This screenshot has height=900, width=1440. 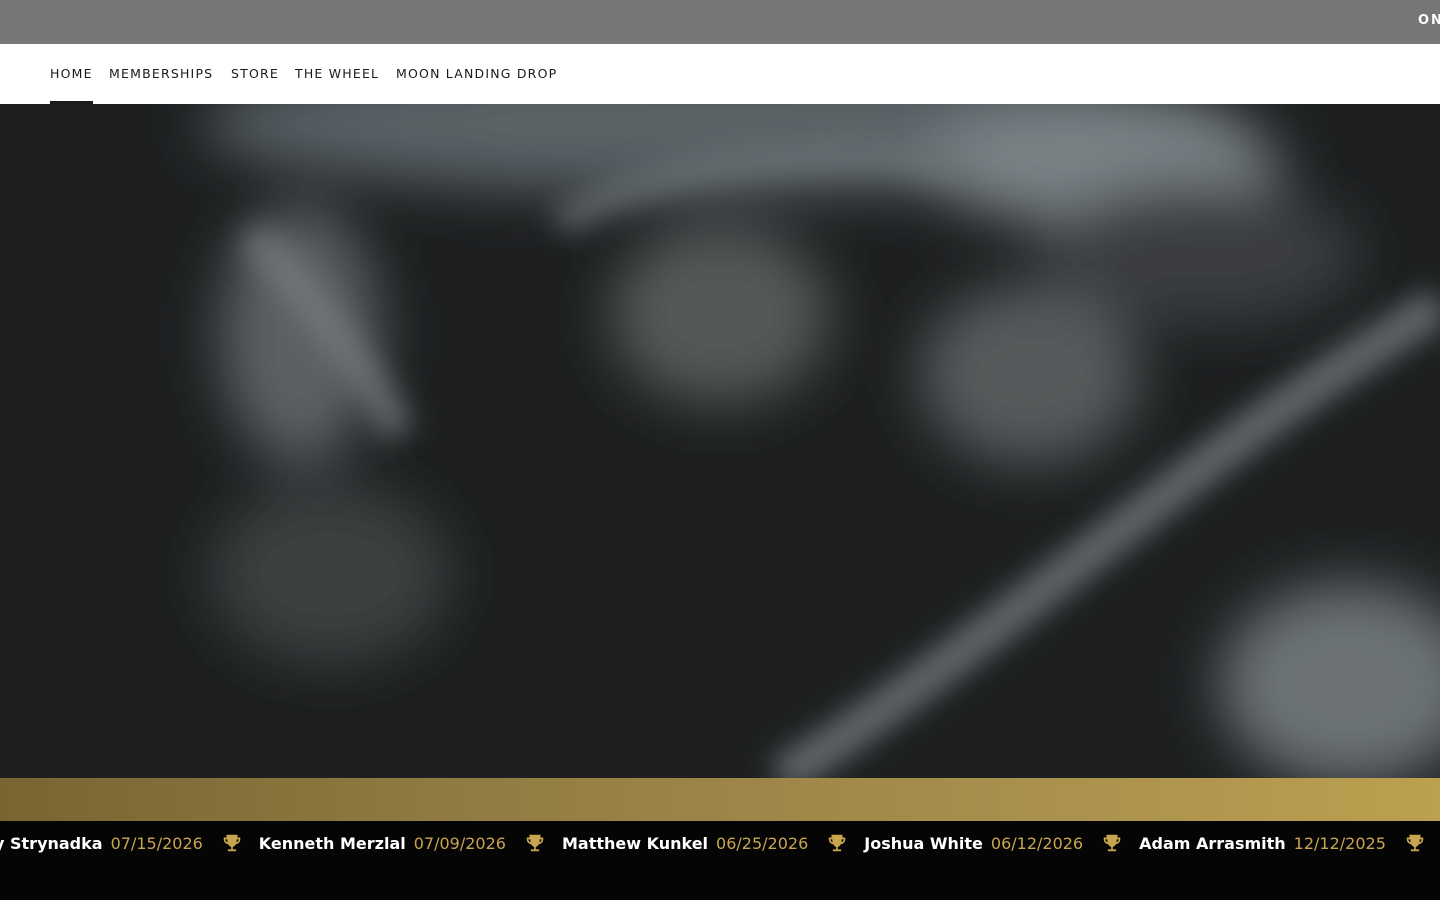 I want to click on winner-item: Kenneth Merzlal 07/09/2026, so click(x=410, y=843).